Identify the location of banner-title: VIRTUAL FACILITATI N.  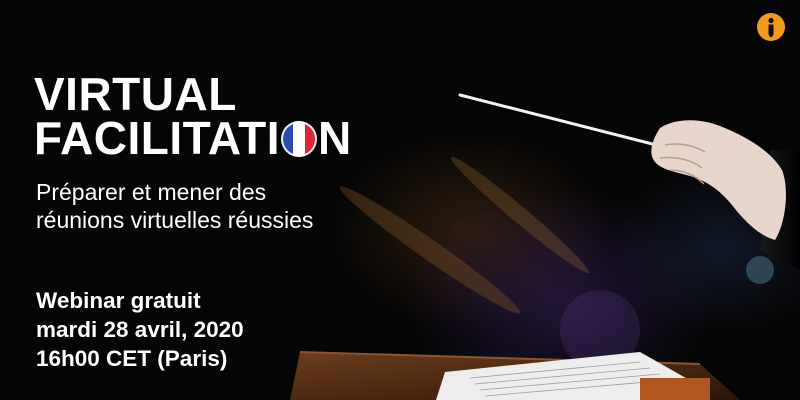
(193, 116).